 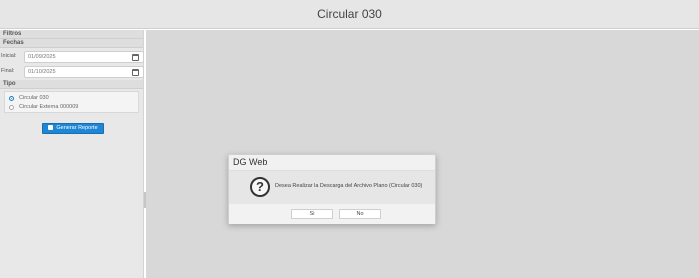 What do you see at coordinates (42, 72) in the screenshot?
I see `end-date-value: 01/10/2025` at bounding box center [42, 72].